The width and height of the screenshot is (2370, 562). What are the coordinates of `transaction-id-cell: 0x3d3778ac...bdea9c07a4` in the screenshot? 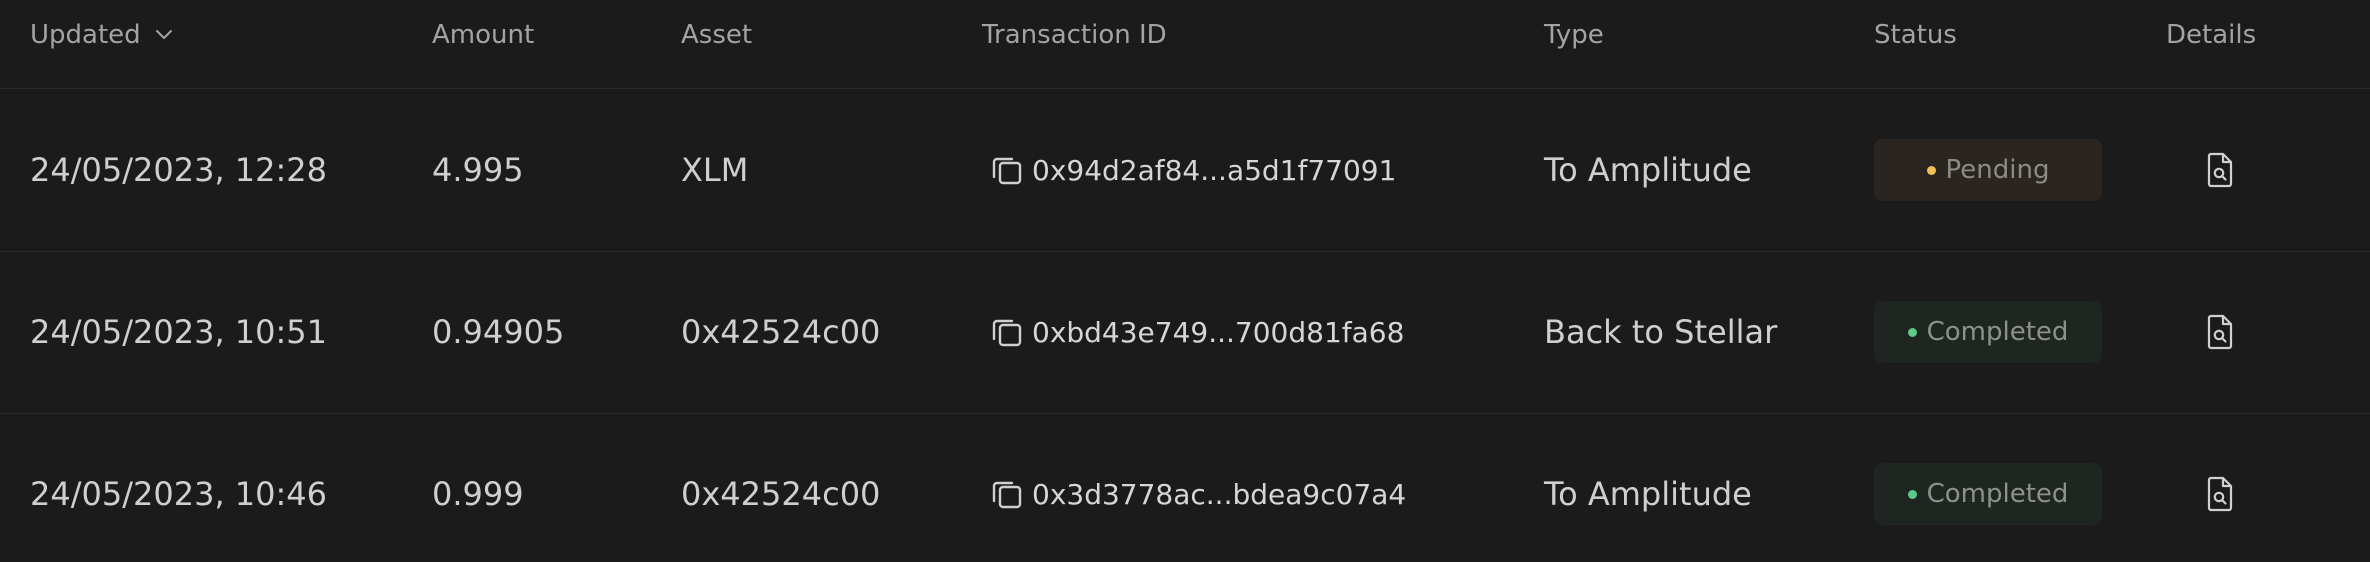 It's located at (1194, 487).